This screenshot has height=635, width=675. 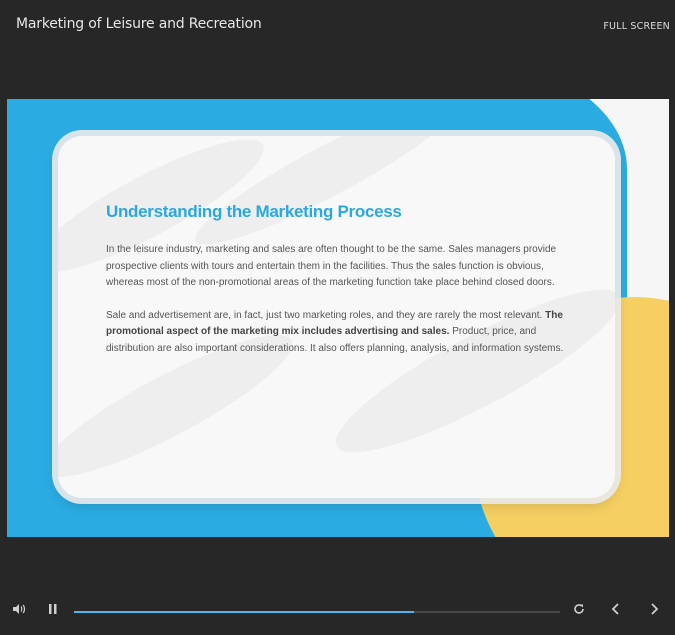 What do you see at coordinates (53, 610) in the screenshot?
I see `pause-icon` at bounding box center [53, 610].